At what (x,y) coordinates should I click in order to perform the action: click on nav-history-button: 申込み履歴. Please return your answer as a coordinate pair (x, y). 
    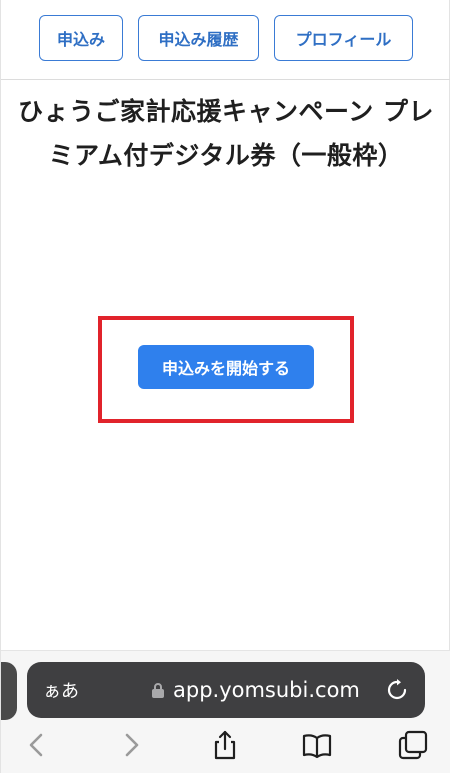
    Looking at the image, I should click on (198, 38).